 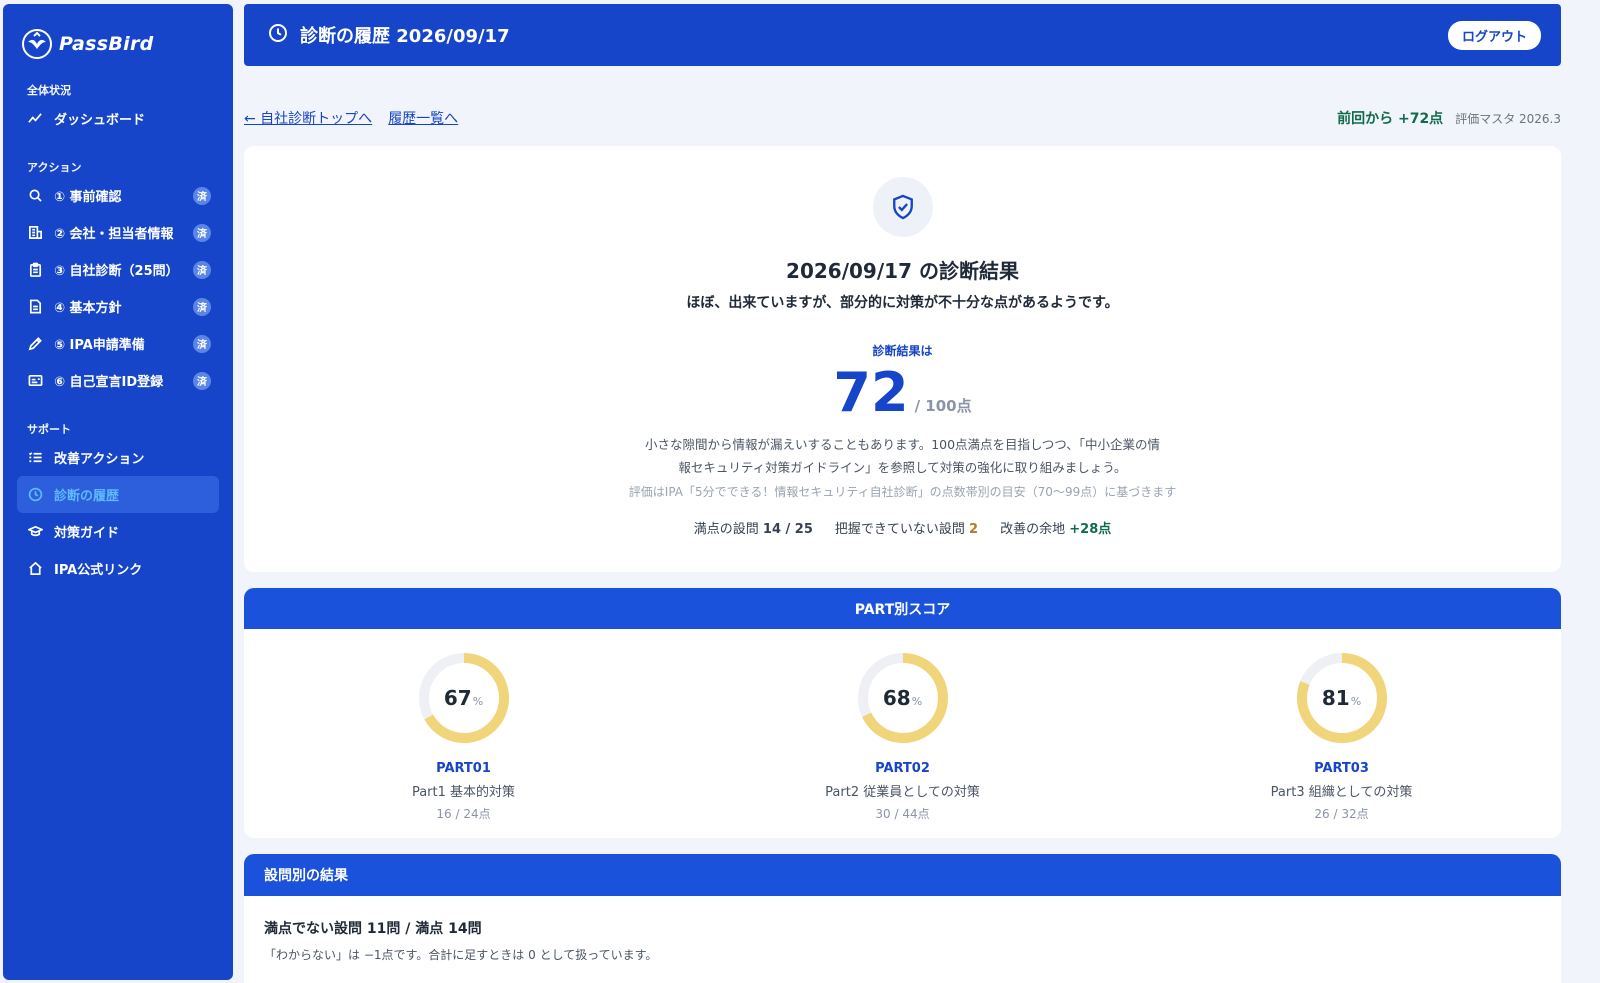 What do you see at coordinates (902, 768) in the screenshot?
I see `part-code: PART02` at bounding box center [902, 768].